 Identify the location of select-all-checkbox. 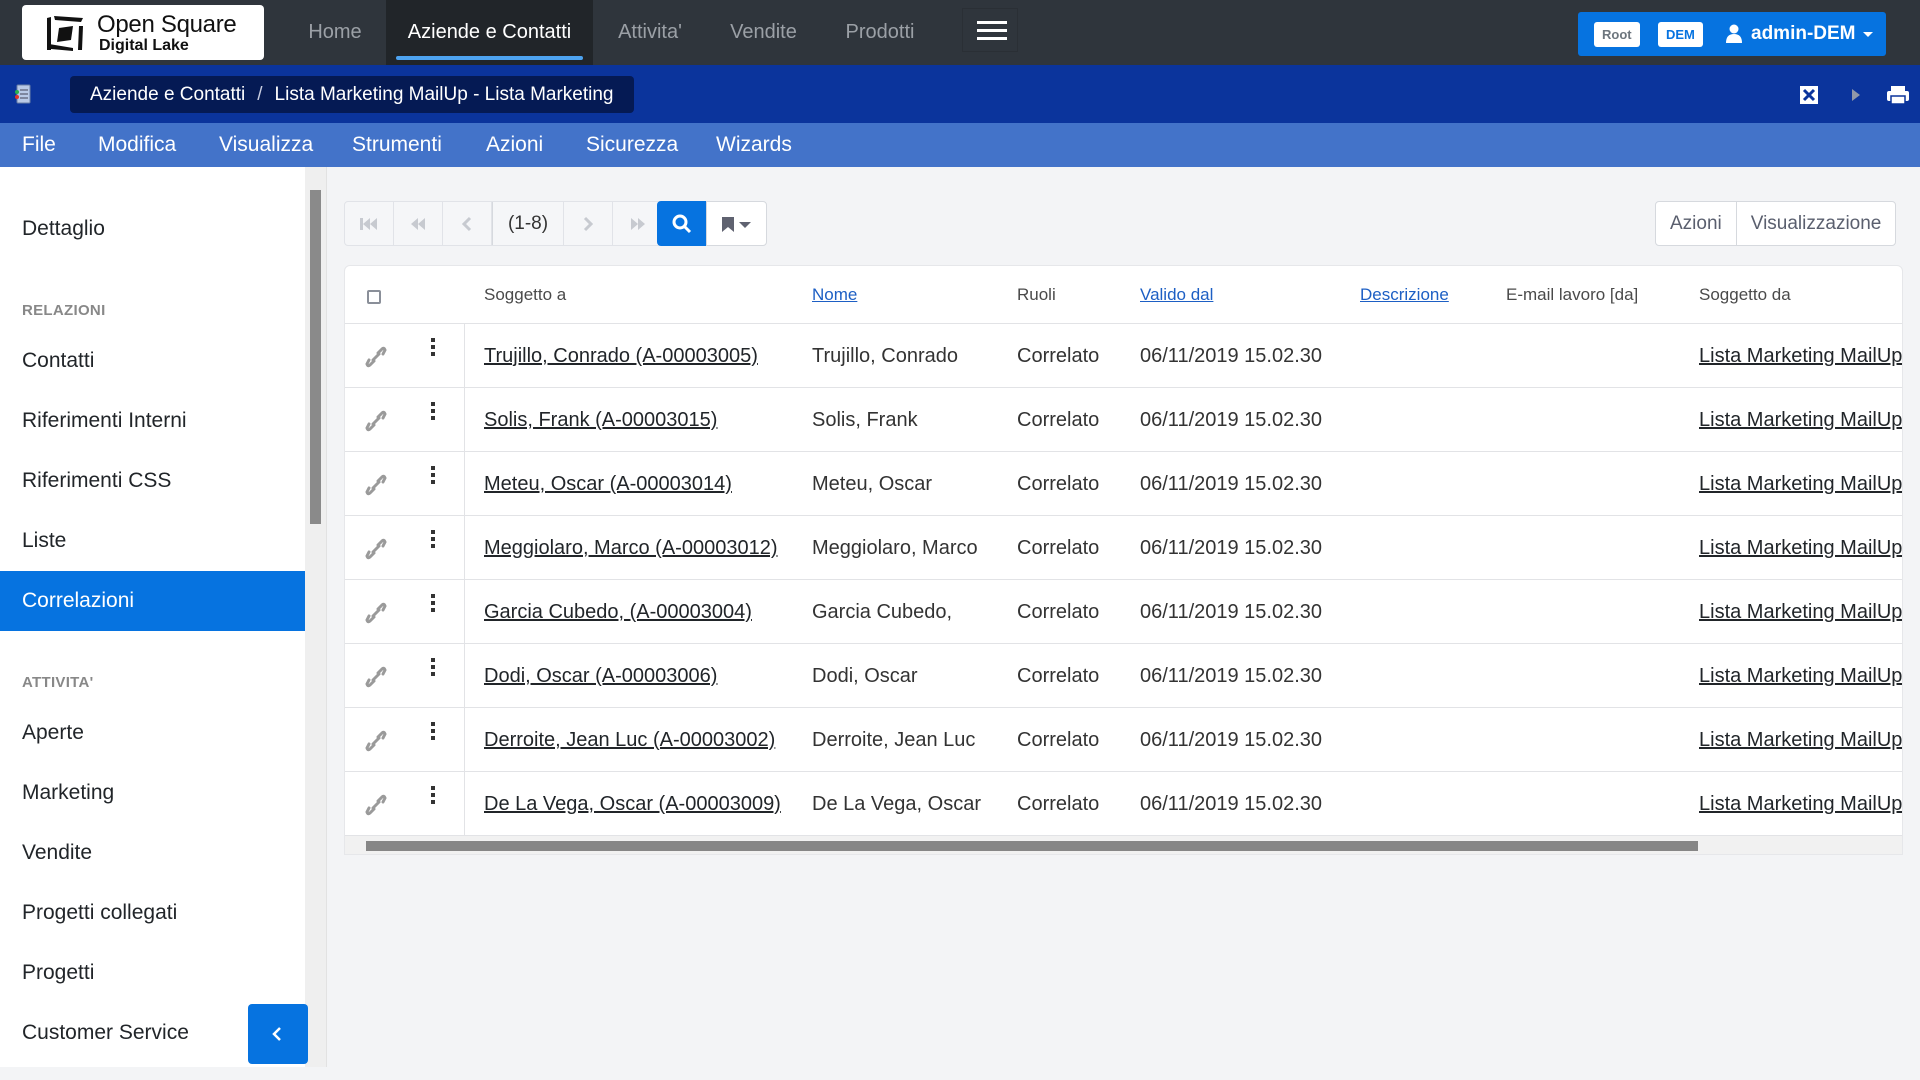
(374, 297).